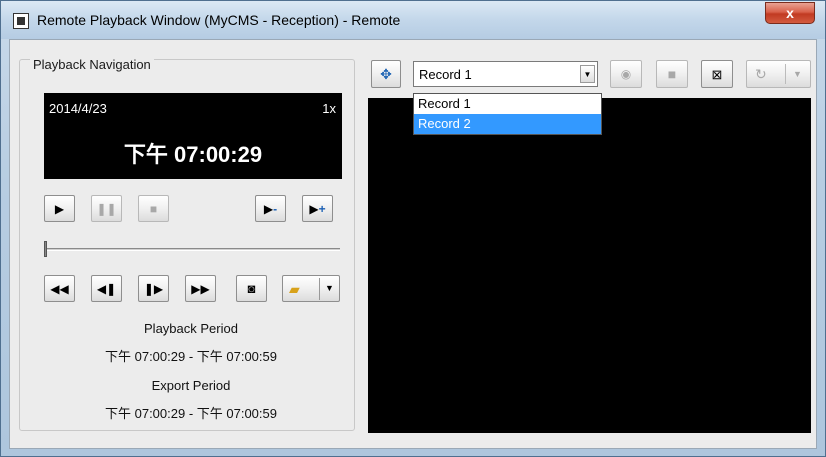  What do you see at coordinates (191, 385) in the screenshot?
I see `export-period-label: Export Period` at bounding box center [191, 385].